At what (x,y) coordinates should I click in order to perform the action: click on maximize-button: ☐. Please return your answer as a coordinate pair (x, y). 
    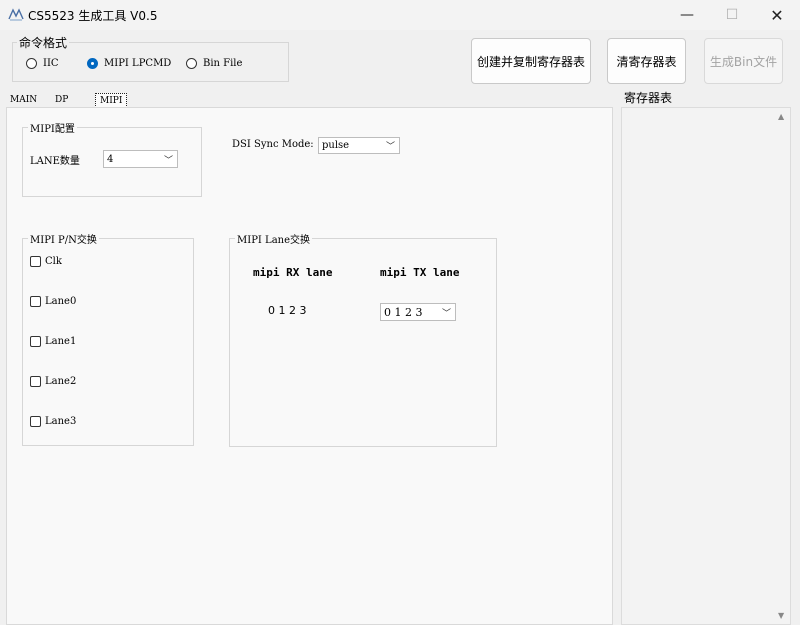
    Looking at the image, I should click on (732, 15).